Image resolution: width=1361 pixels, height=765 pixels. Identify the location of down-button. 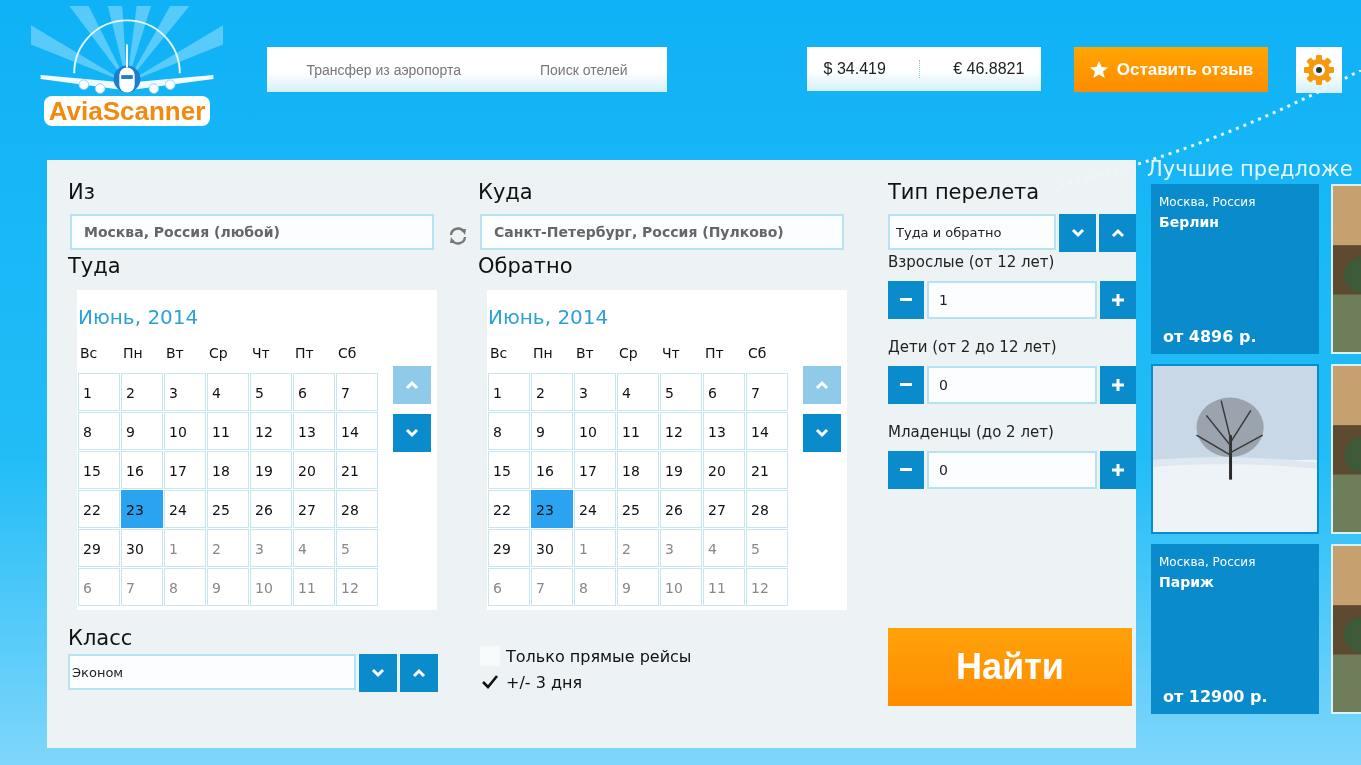
(378, 673).